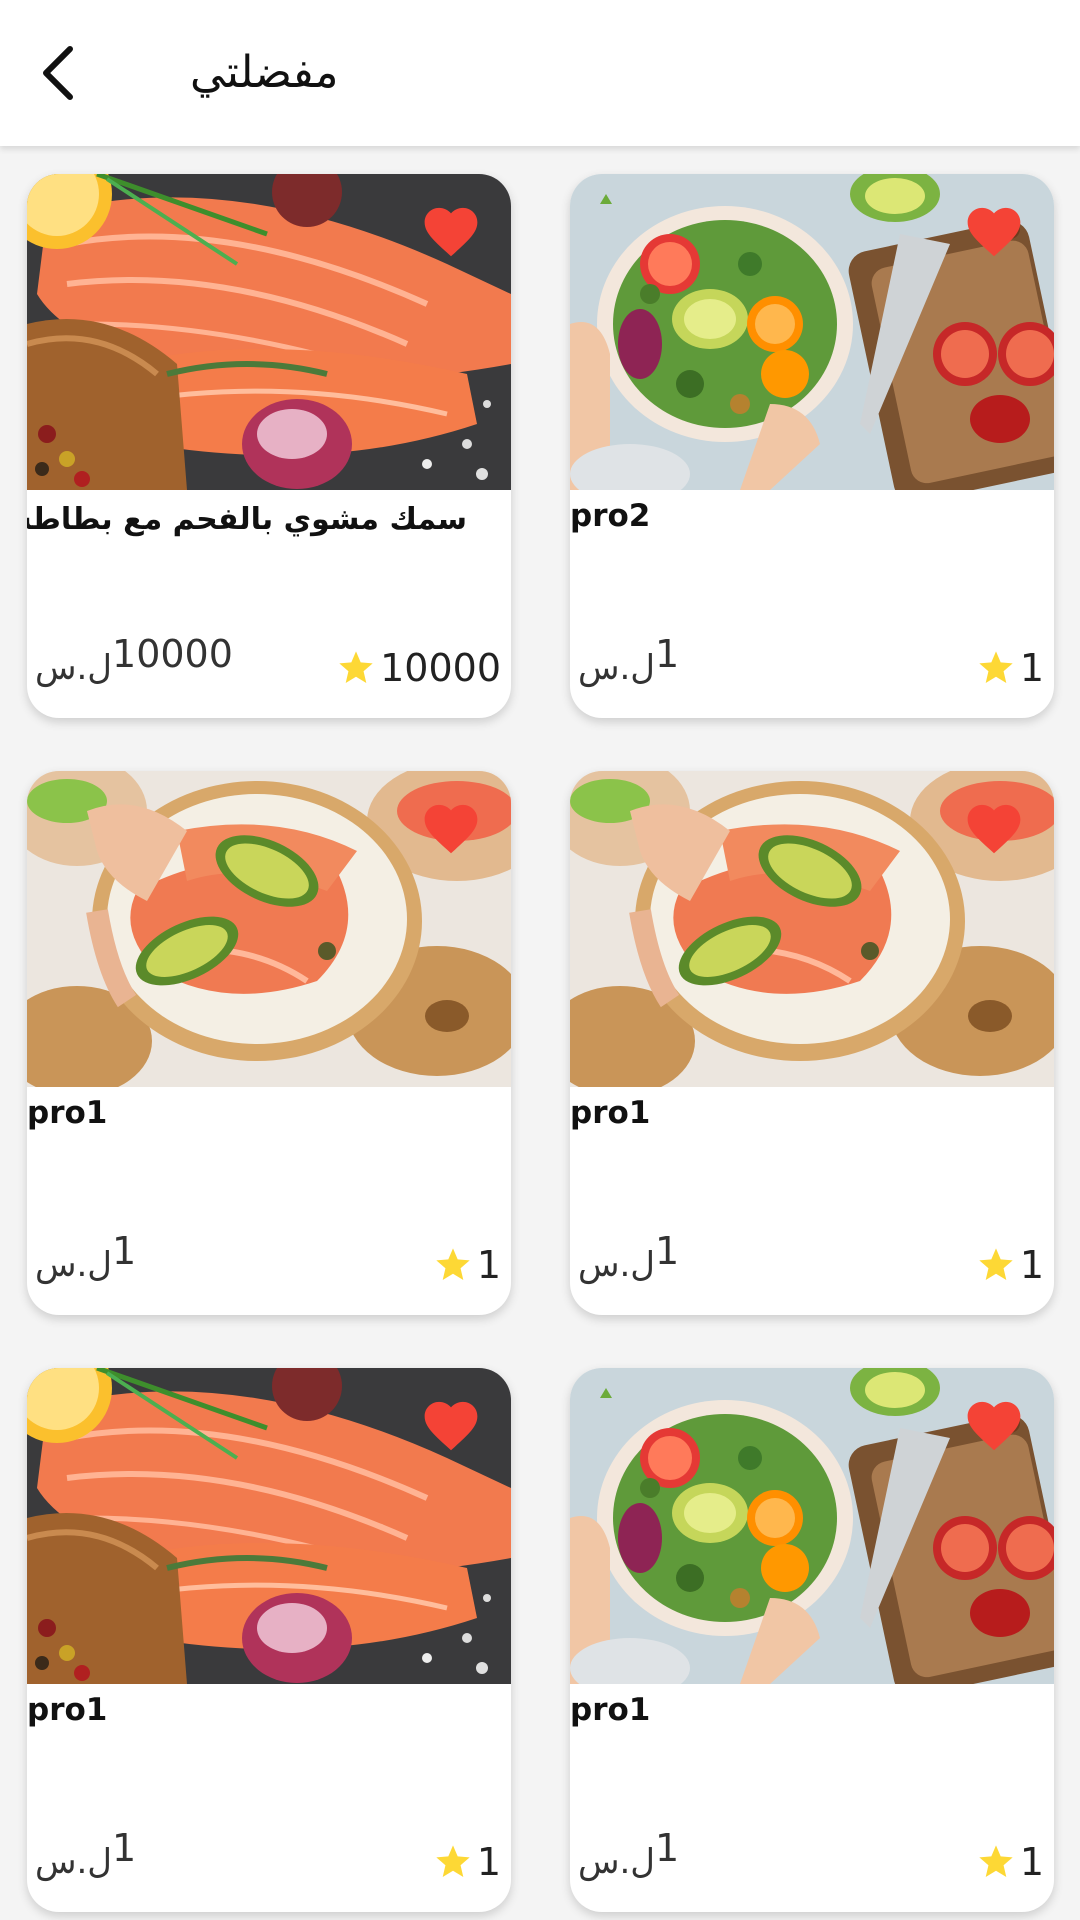  What do you see at coordinates (269, 446) in the screenshot?
I see `product-card: سمك مشوي بالفحم مع بطاطس ل.س 10000 10000` at bounding box center [269, 446].